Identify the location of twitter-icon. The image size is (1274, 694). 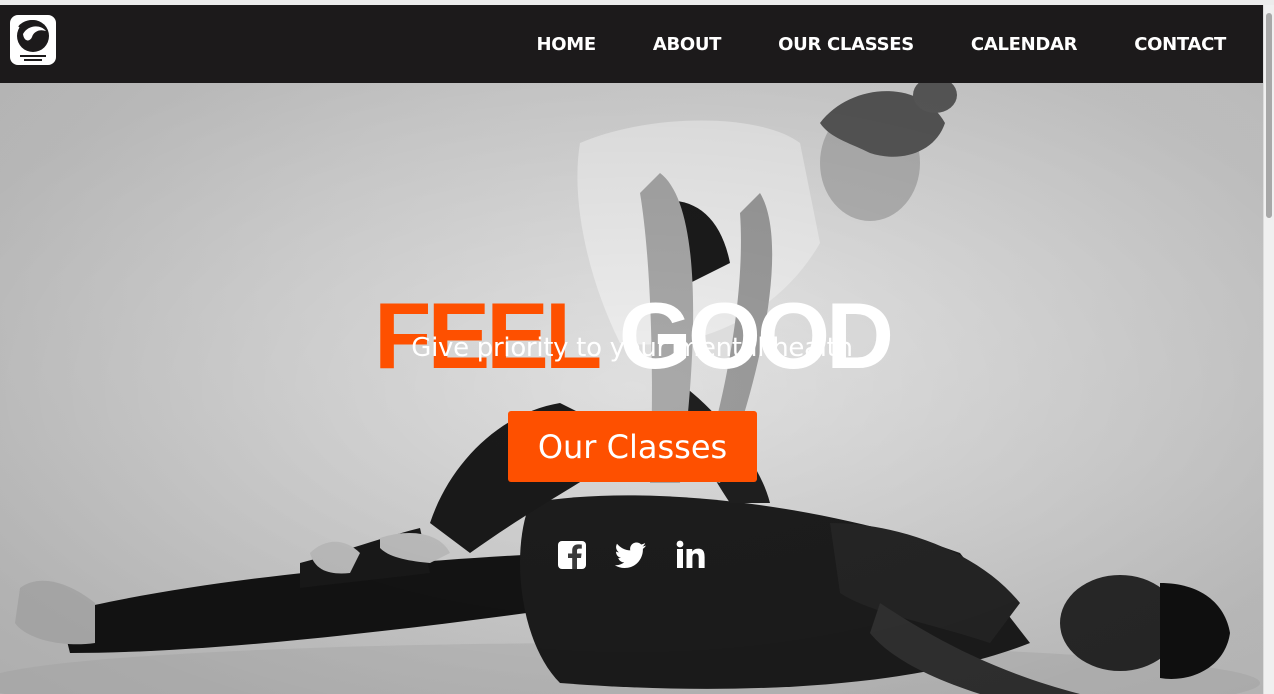
(631, 555).